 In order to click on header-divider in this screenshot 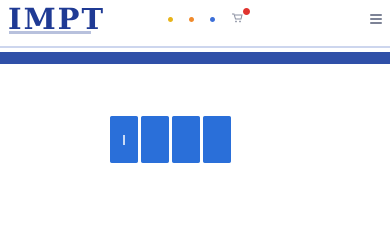, I will do `click(195, 47)`.